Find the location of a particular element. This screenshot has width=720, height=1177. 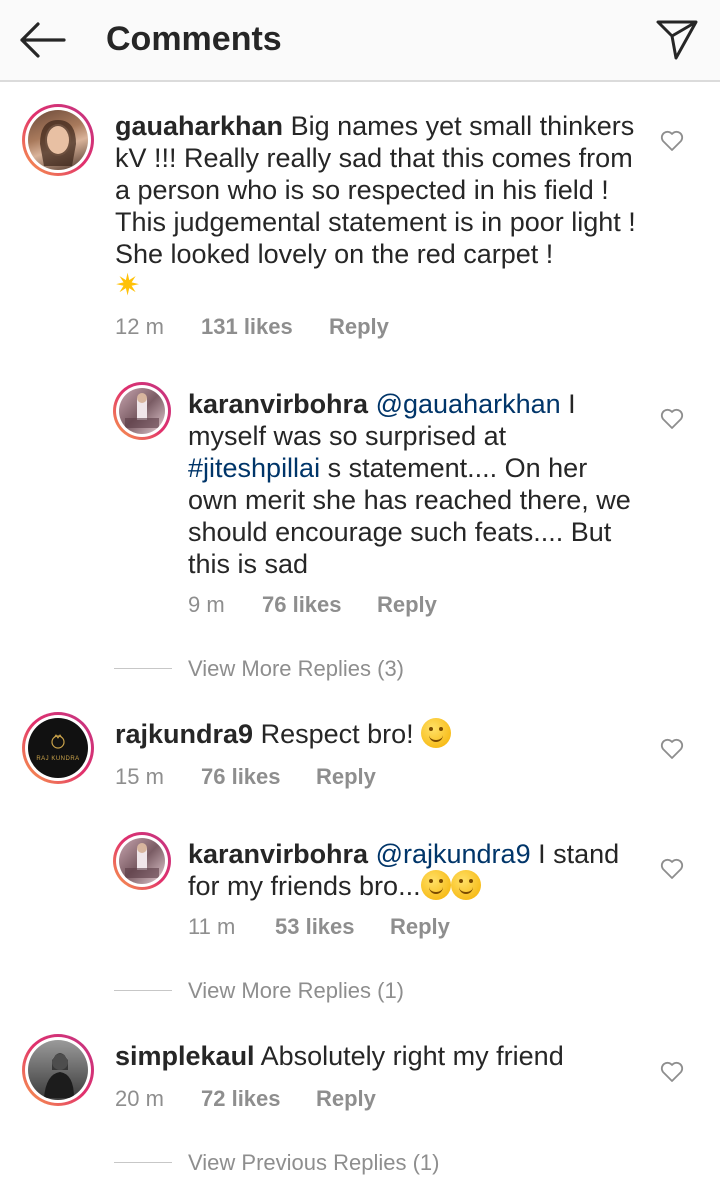

comment-time: 20 m is located at coordinates (139, 1098).